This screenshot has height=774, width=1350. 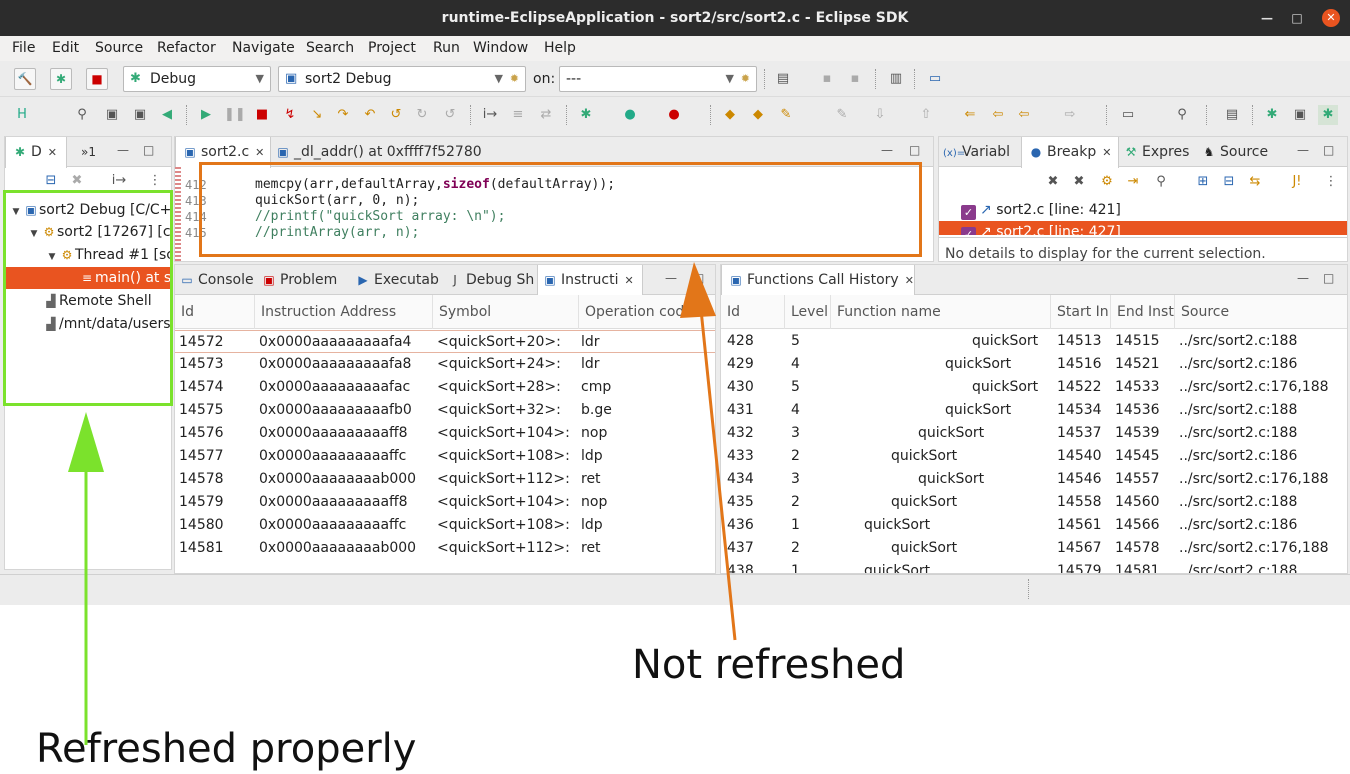 What do you see at coordinates (769, 665) in the screenshot?
I see `not-refreshed-caption: Not refreshed` at bounding box center [769, 665].